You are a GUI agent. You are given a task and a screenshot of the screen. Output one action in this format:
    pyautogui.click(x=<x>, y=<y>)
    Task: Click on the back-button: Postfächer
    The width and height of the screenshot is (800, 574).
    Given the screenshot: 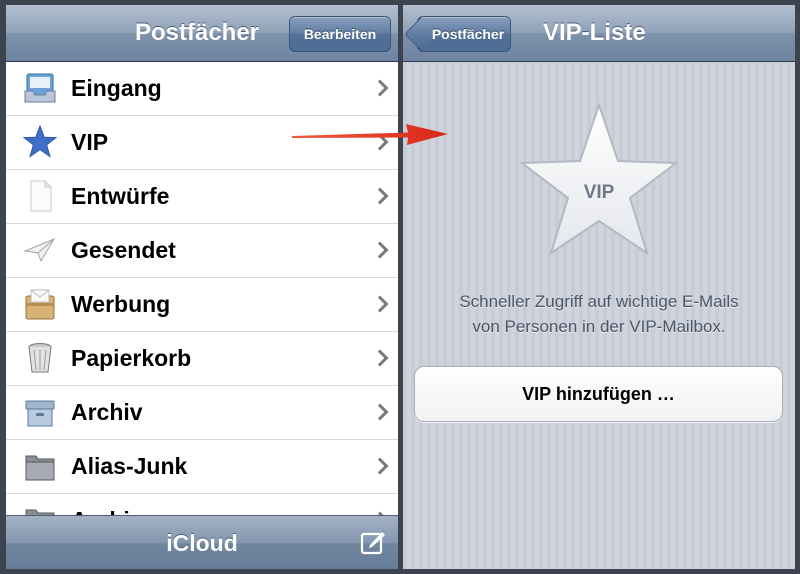 What is the action you would take?
    pyautogui.click(x=457, y=34)
    